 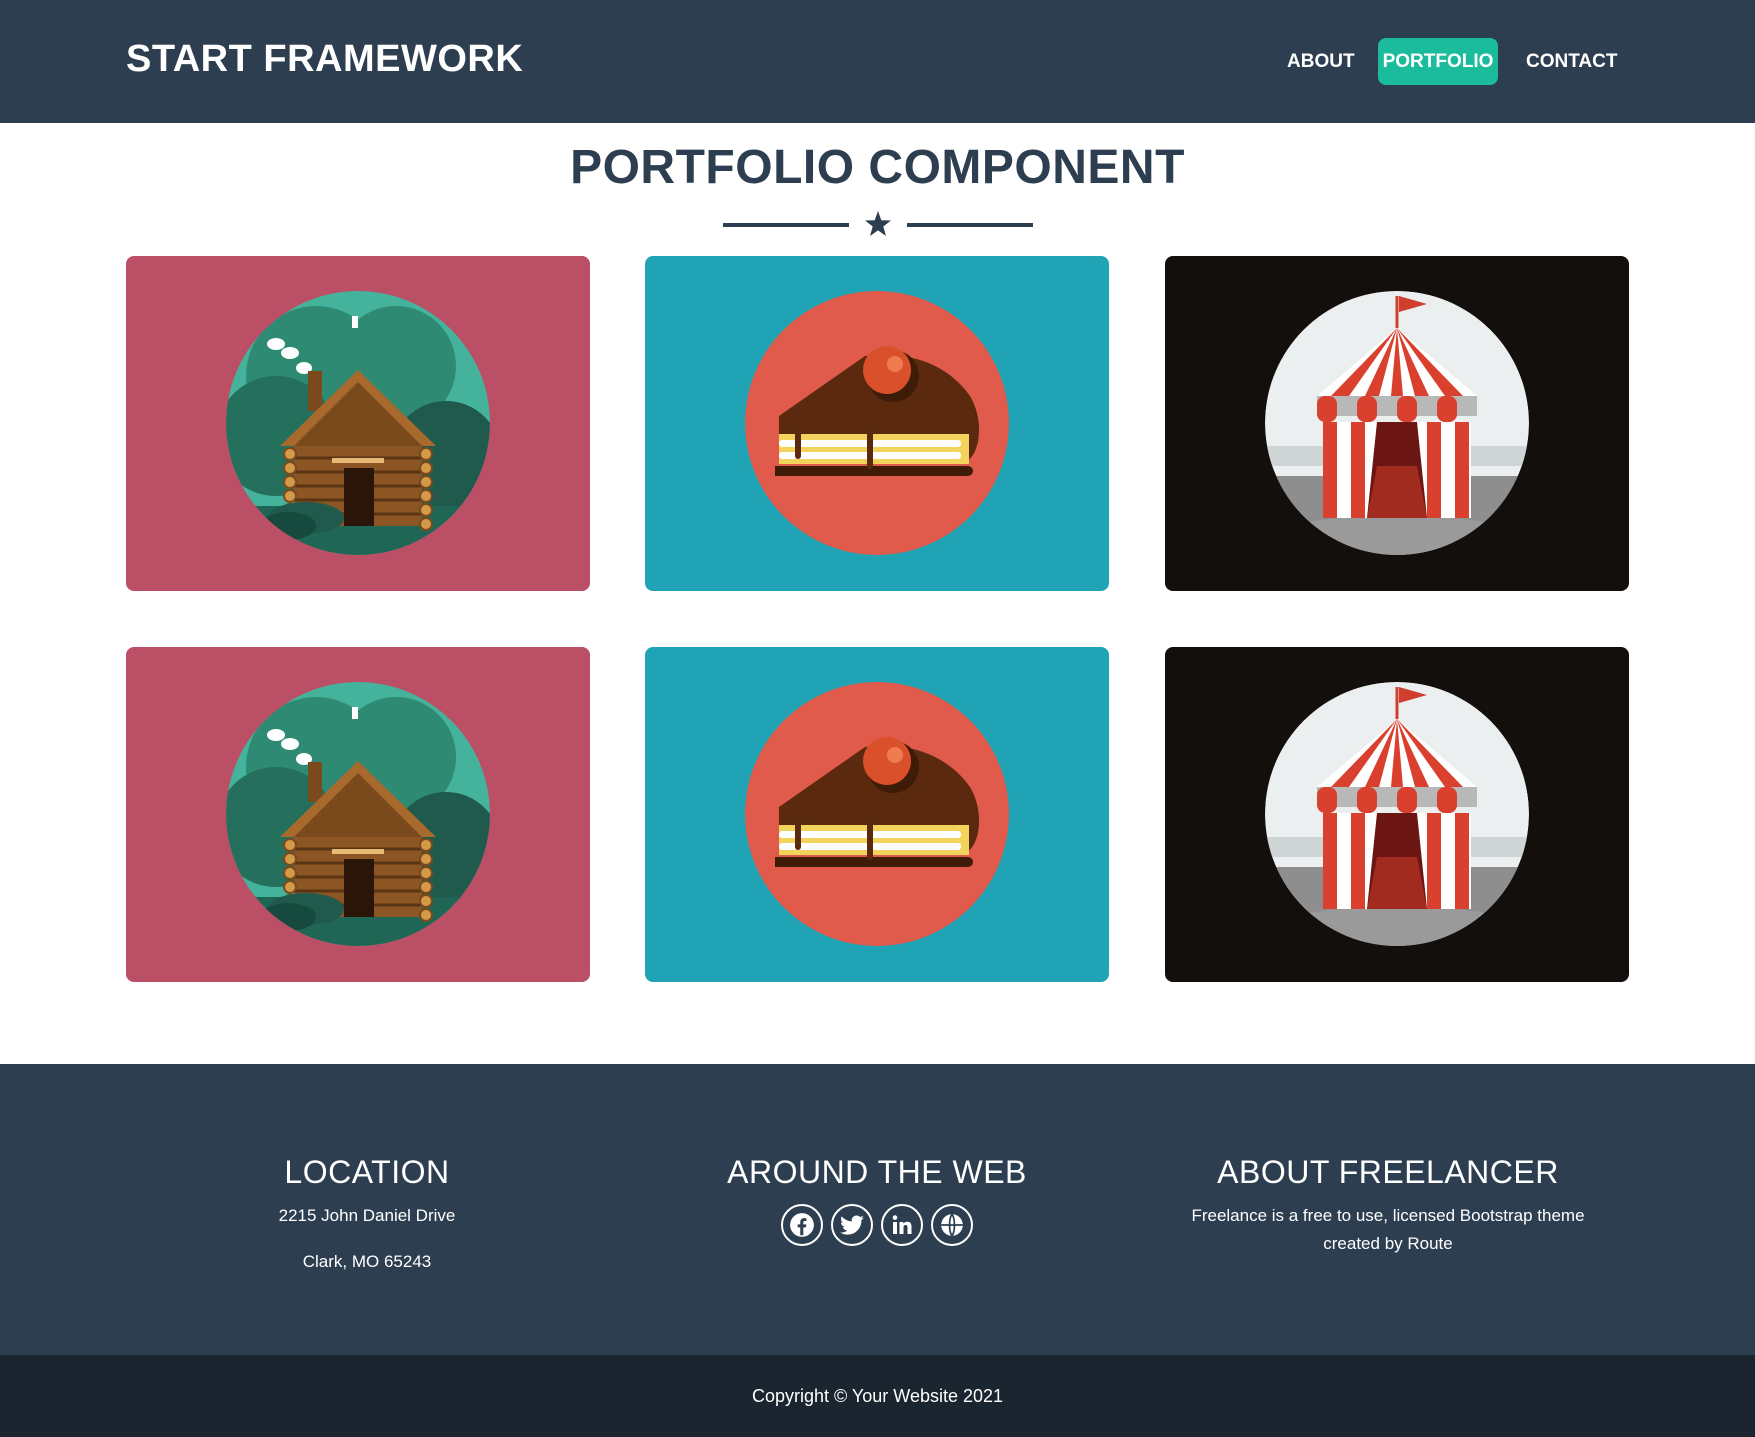 I want to click on social-links, so click(x=877, y=1225).